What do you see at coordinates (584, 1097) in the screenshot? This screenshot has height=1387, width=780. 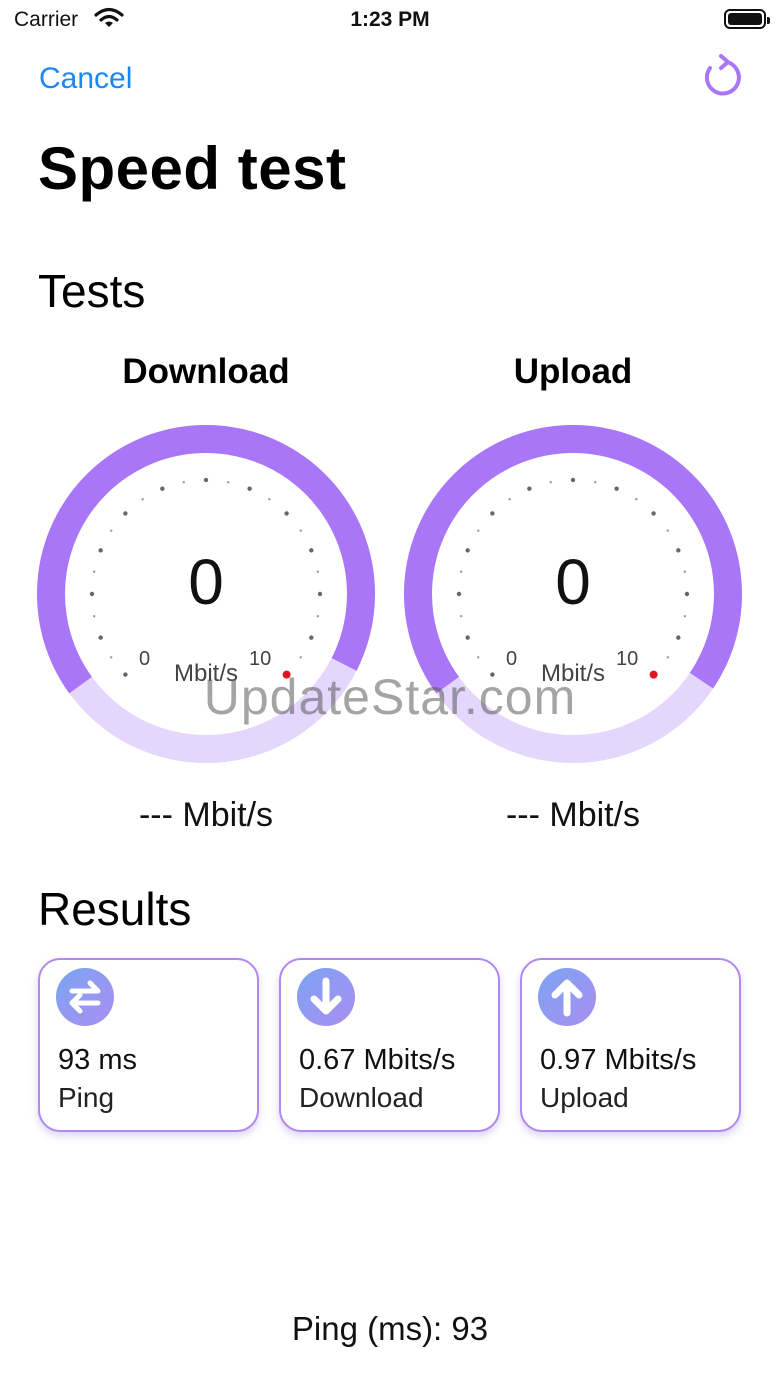 I see `upload-result-label: Upload` at bounding box center [584, 1097].